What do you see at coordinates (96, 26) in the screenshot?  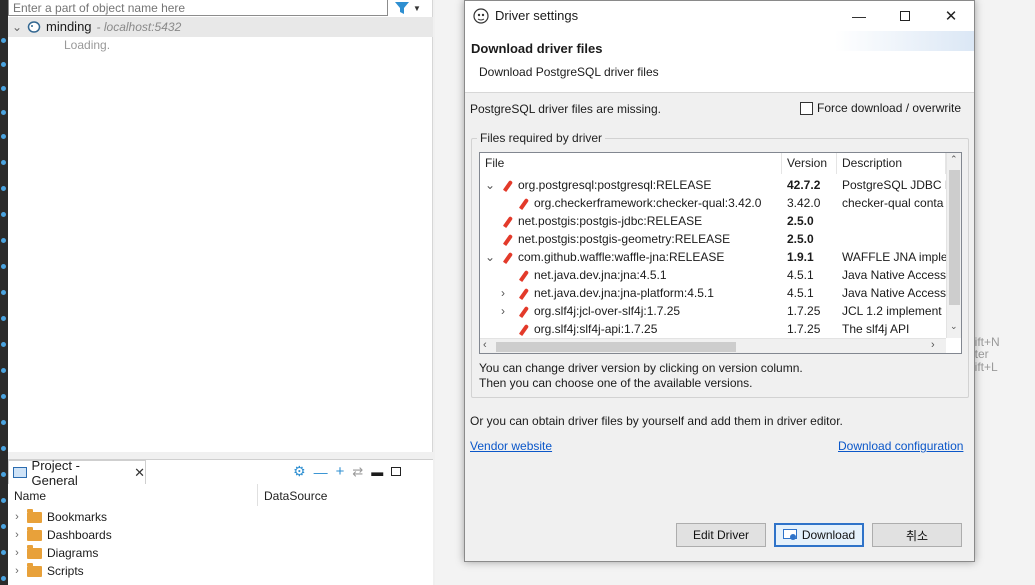 I see `connection-node: ⌄ minding - localhost:5432` at bounding box center [96, 26].